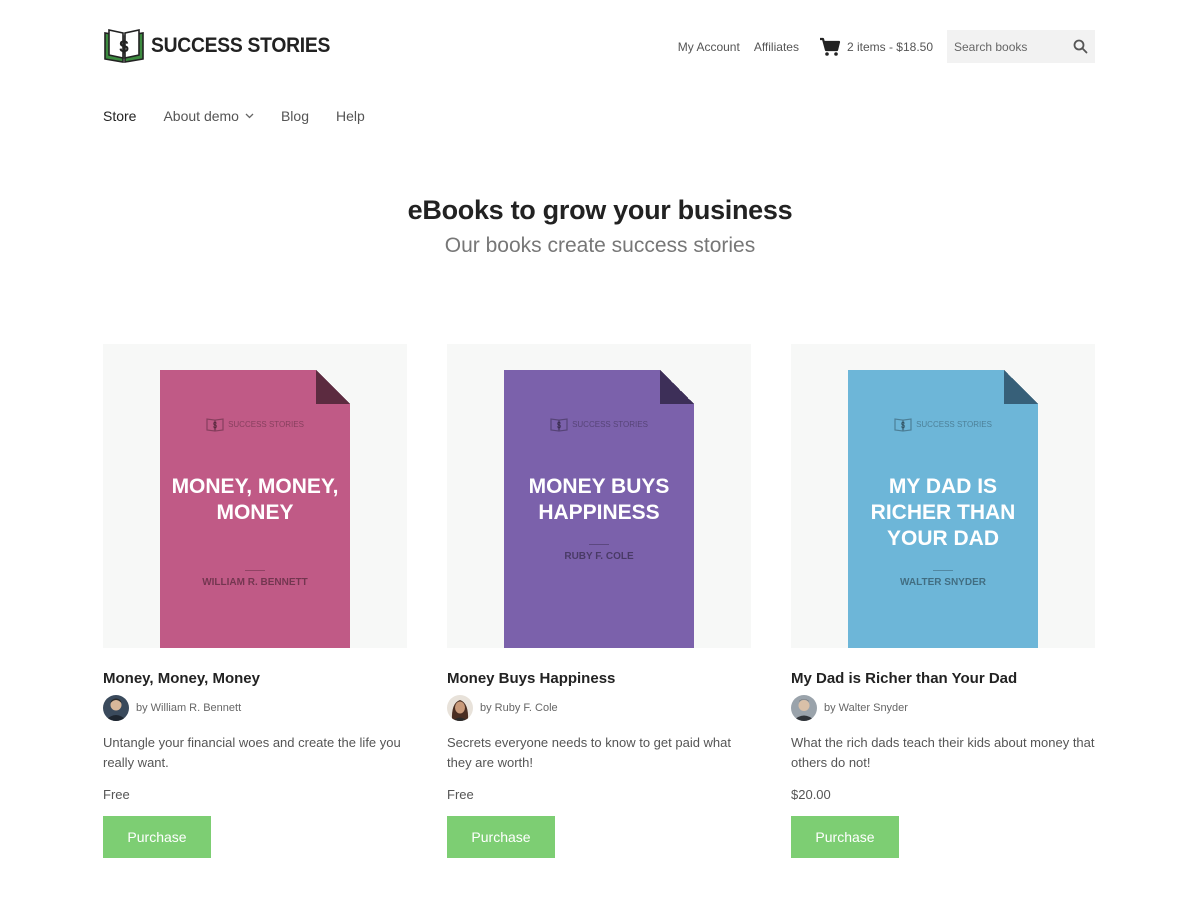  I want to click on nav-help: Help, so click(350, 116).